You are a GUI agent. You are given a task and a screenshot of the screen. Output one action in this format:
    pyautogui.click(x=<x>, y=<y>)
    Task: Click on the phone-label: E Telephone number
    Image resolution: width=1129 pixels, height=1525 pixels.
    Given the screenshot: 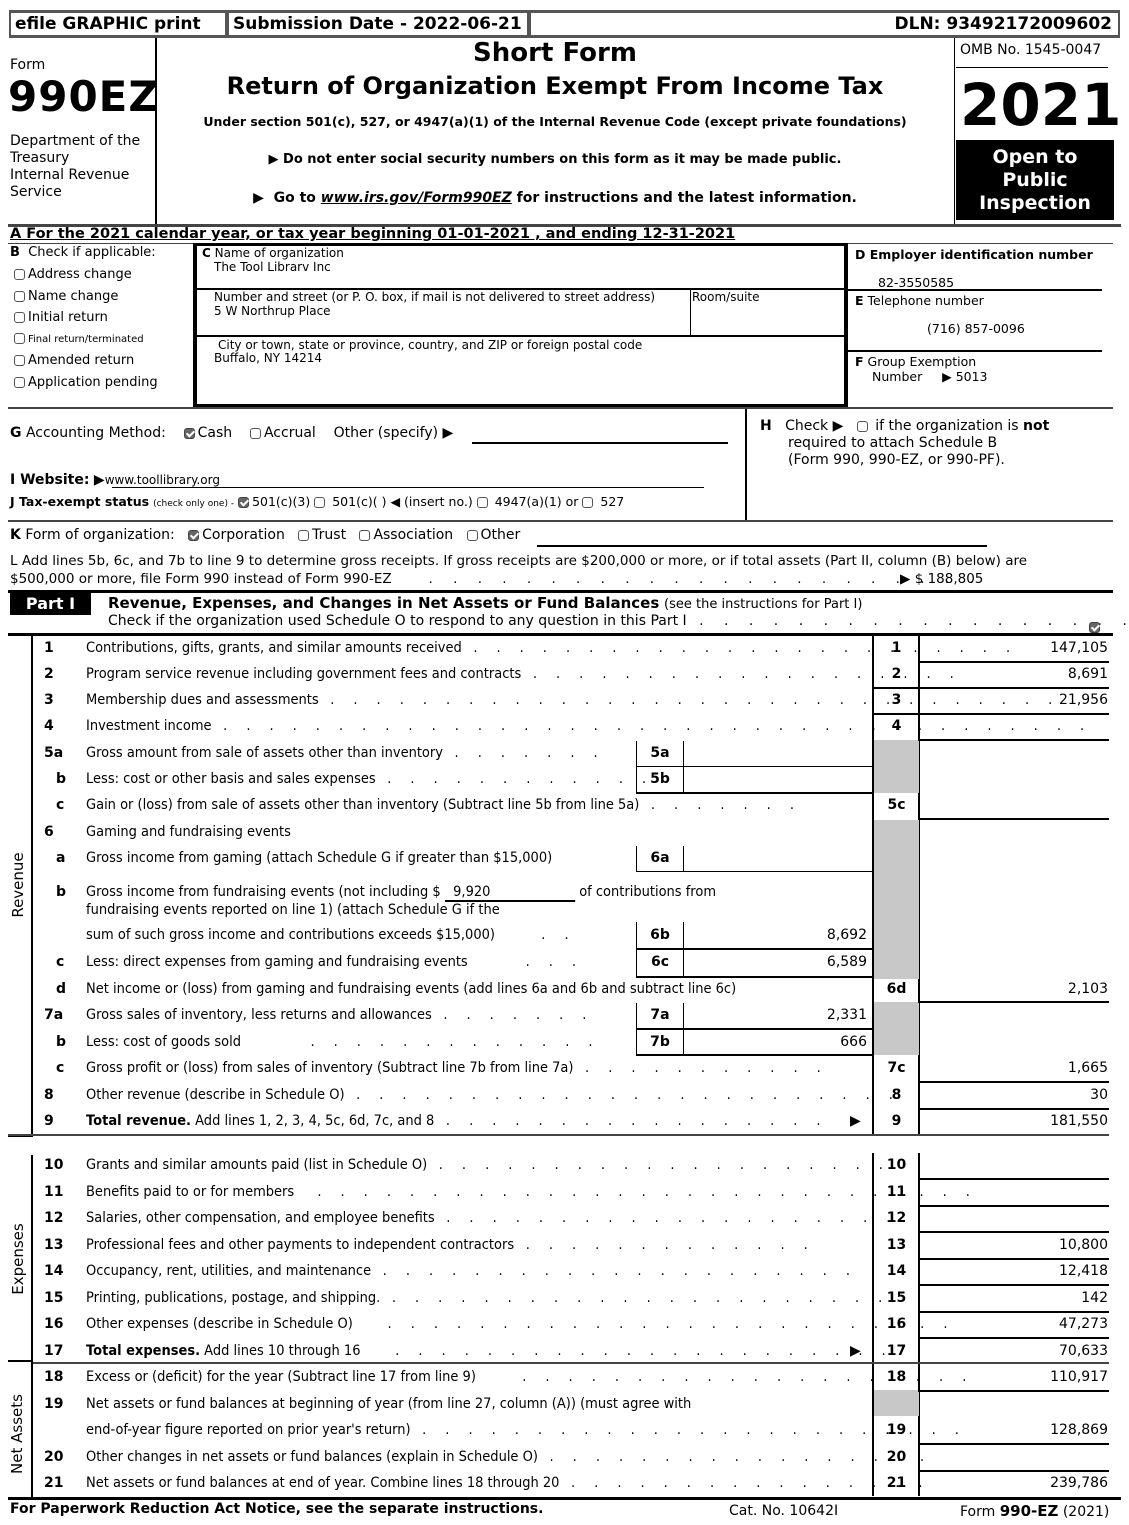 What is the action you would take?
    pyautogui.click(x=919, y=300)
    